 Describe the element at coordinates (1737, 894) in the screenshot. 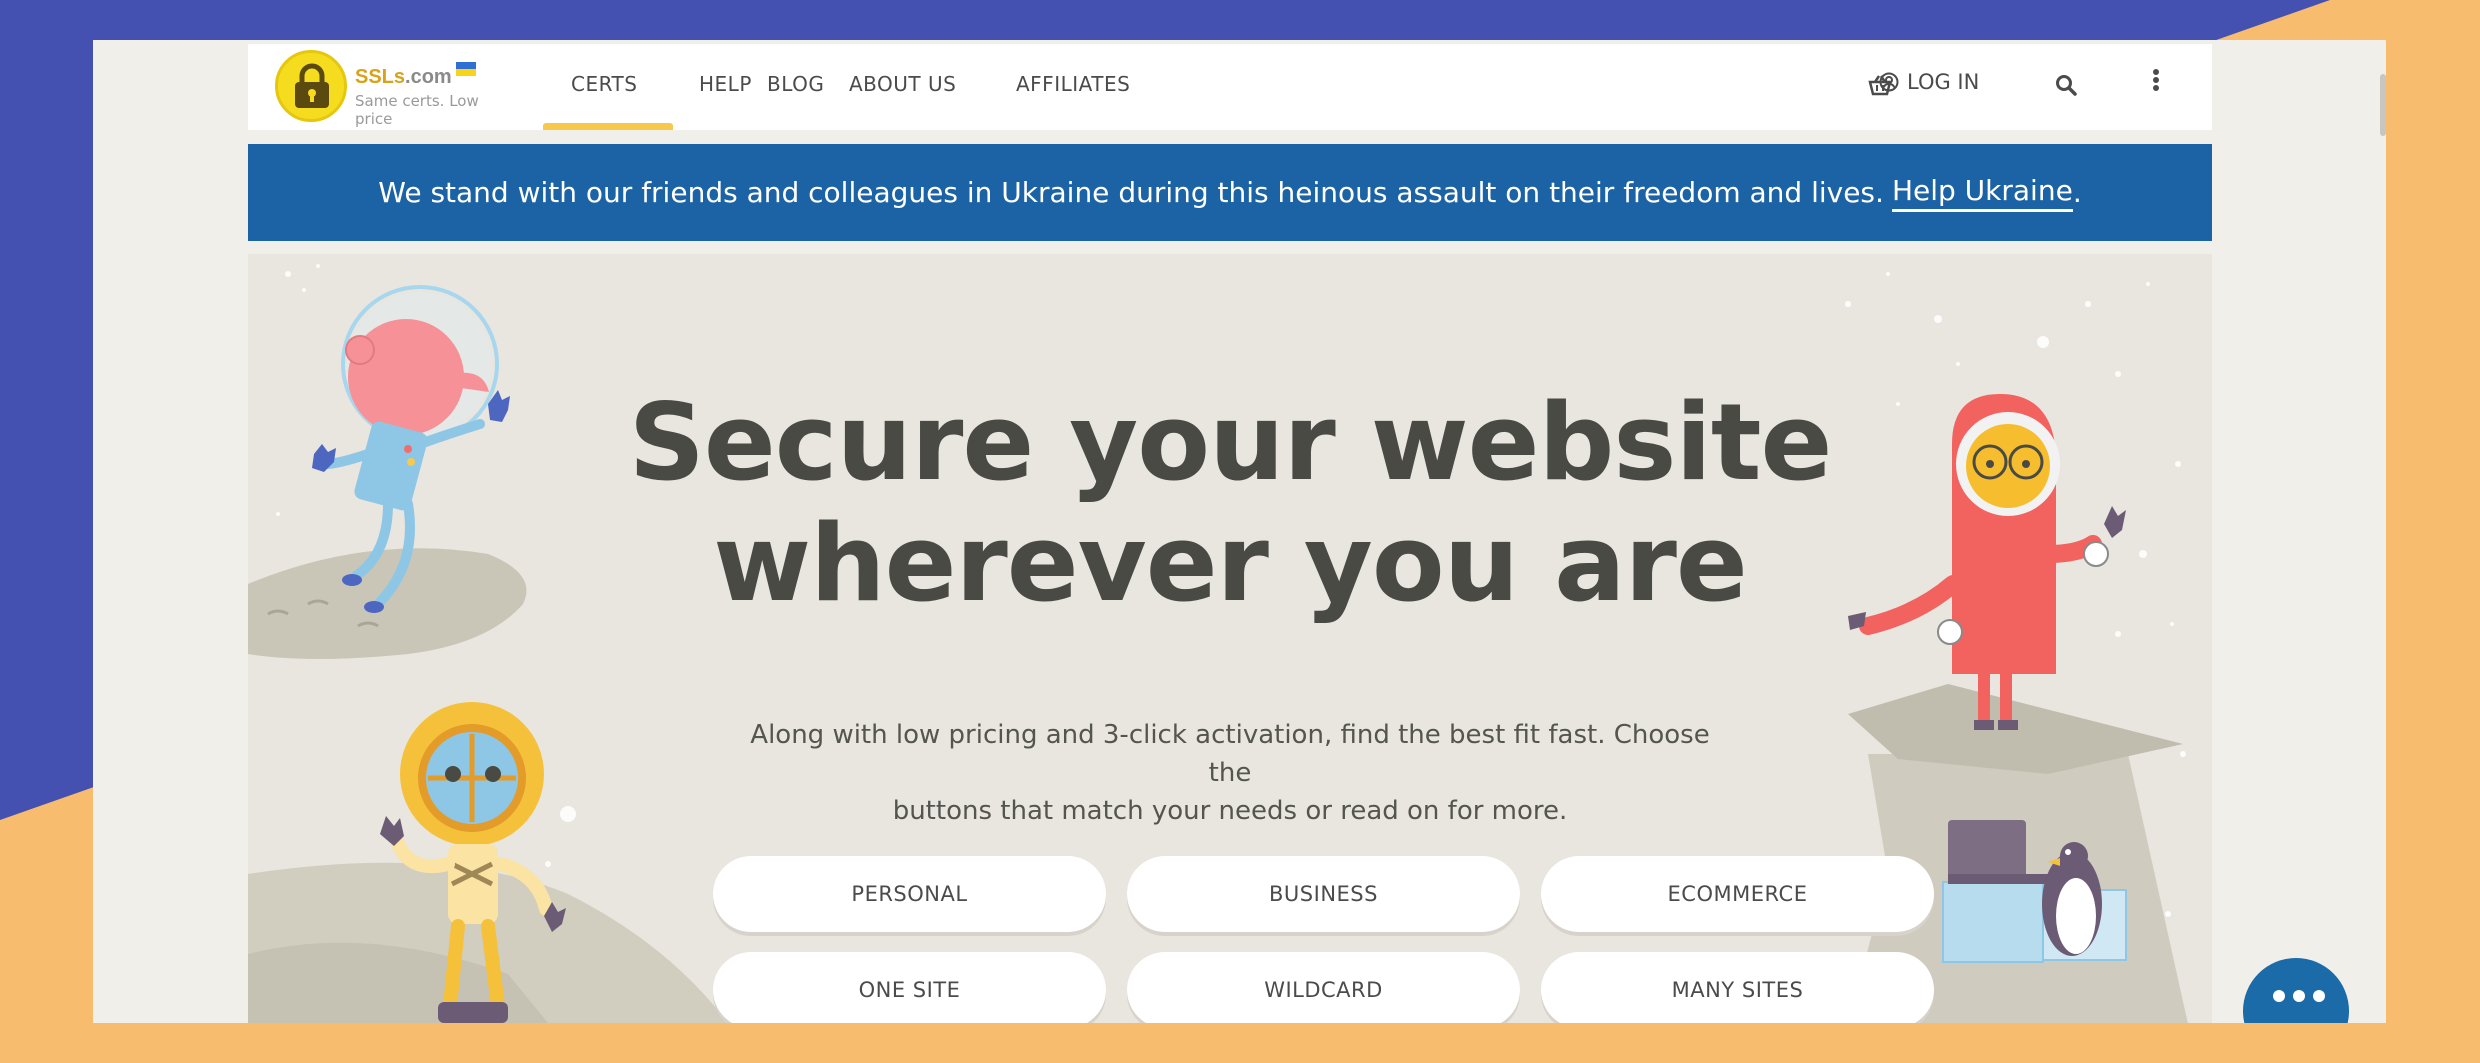

I see `category-ecommerce-button: ECOMMERCE` at that location.